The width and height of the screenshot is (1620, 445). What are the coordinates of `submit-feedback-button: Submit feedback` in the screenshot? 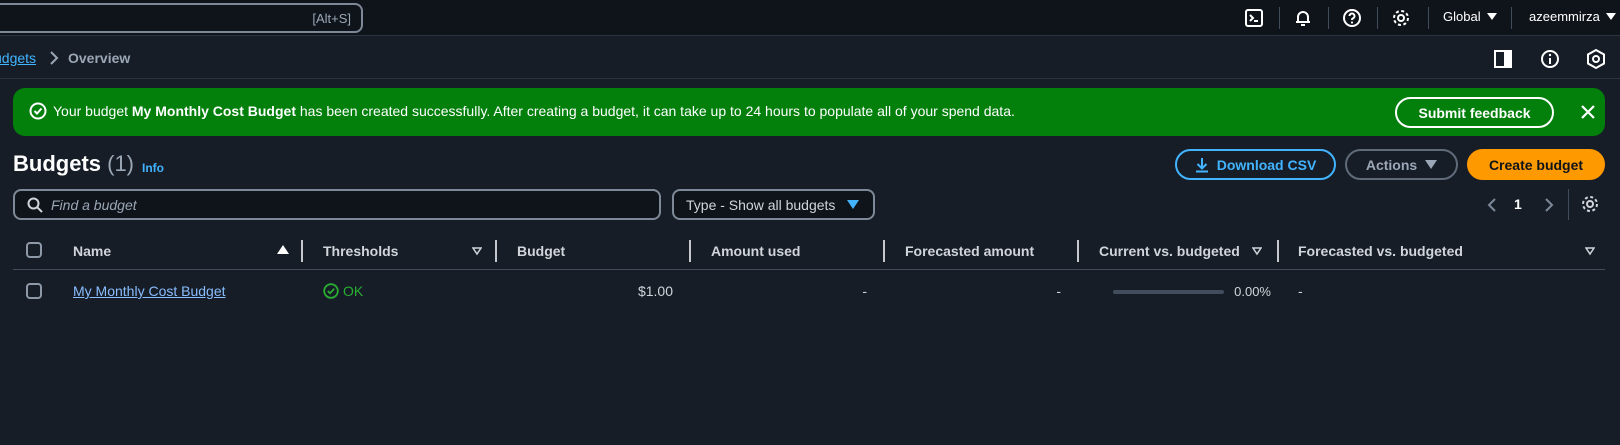 It's located at (1474, 112).